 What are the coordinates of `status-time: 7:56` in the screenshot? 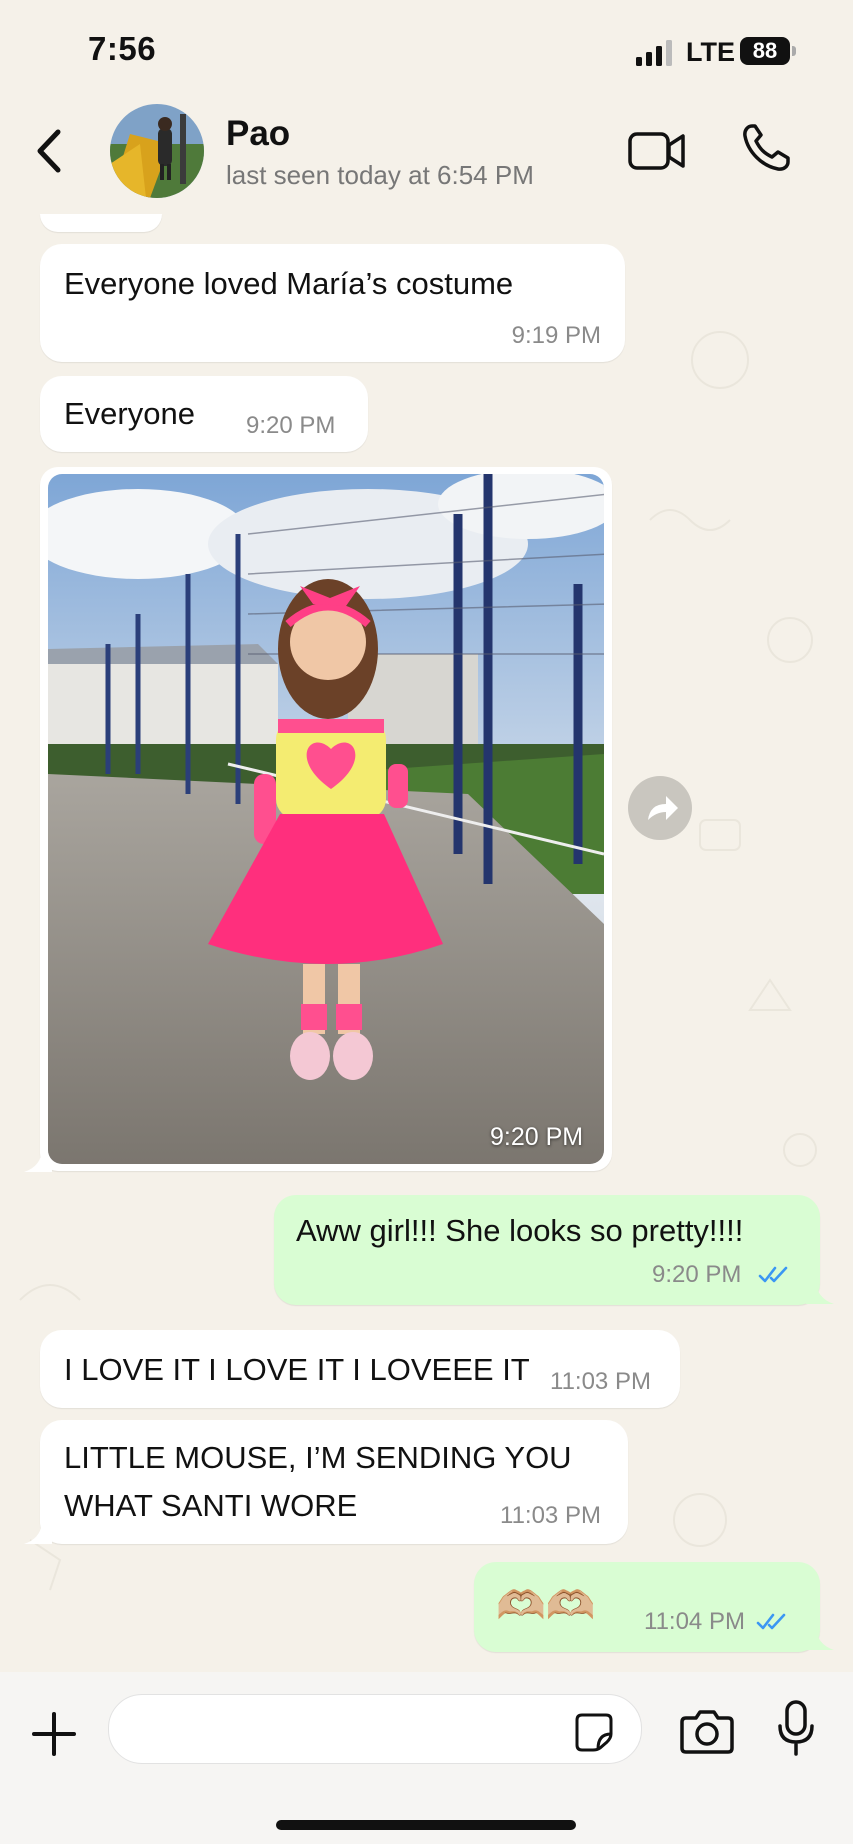 It's located at (122, 48).